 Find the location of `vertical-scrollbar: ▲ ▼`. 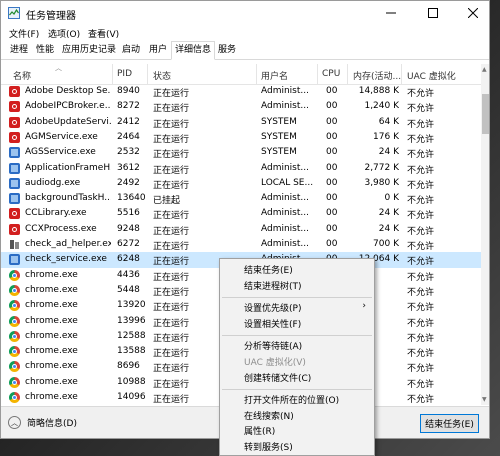

vertical-scrollbar: ▲ ▼ is located at coordinates (485, 234).